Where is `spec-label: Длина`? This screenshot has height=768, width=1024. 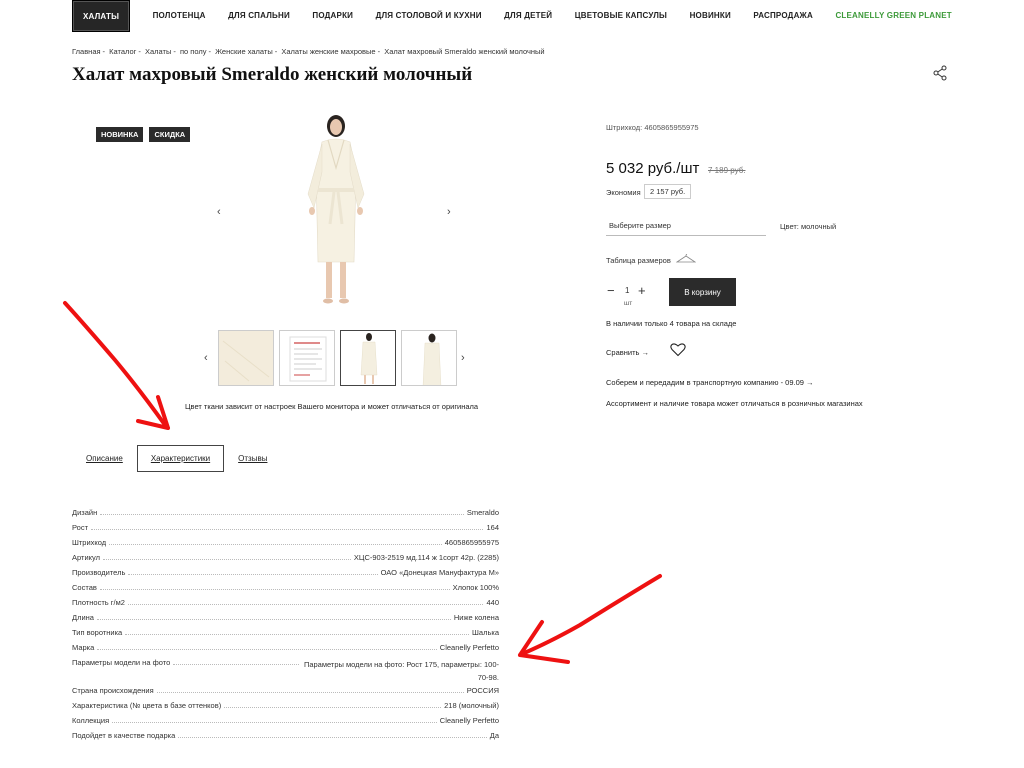
spec-label: Длина is located at coordinates (84, 617).